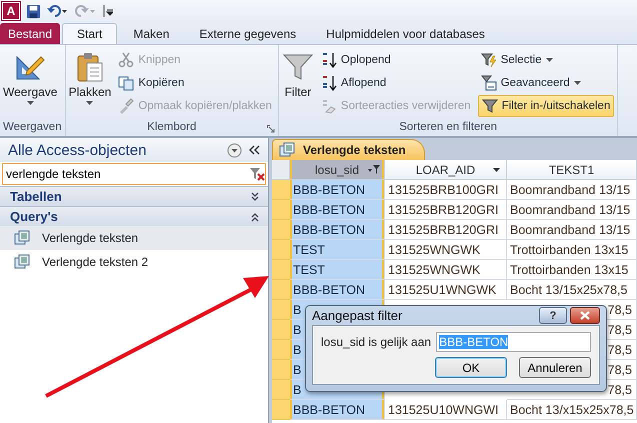 The width and height of the screenshot is (637, 423). Describe the element at coordinates (298, 84) in the screenshot. I see `ribbon-large-button: Filter` at that location.